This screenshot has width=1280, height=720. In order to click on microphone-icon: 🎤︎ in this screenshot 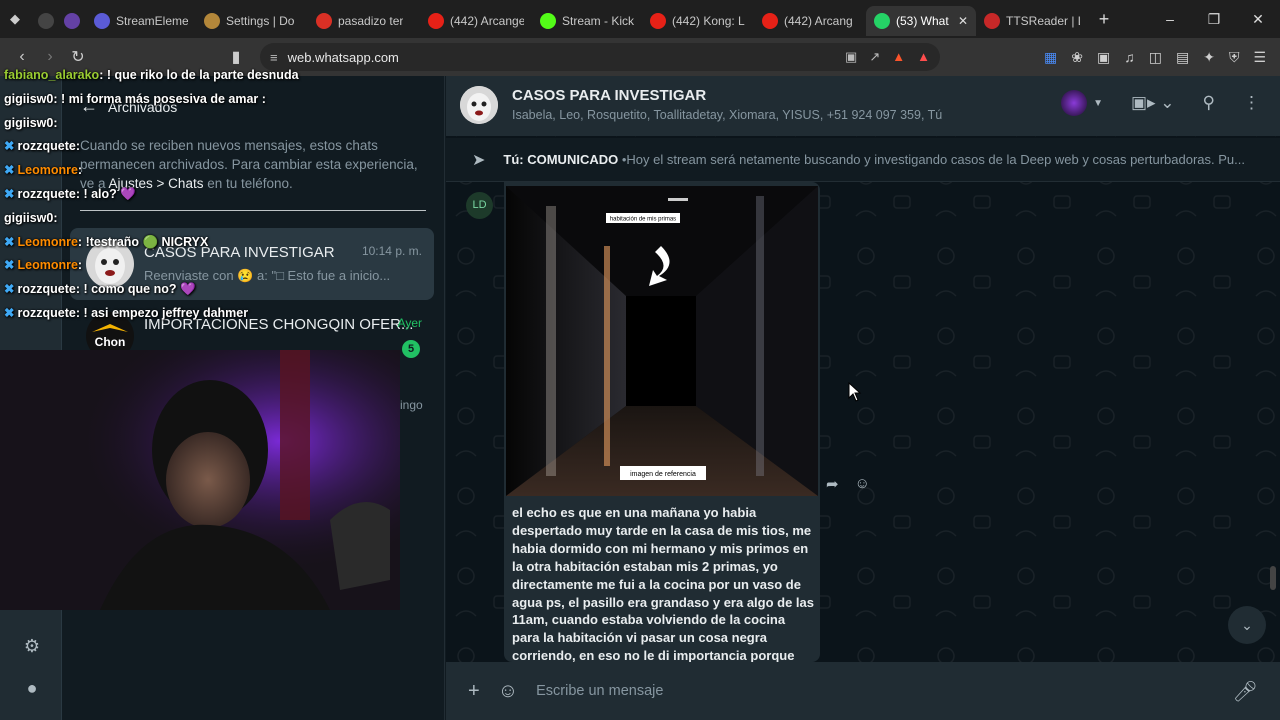, I will do `click(1245, 691)`.